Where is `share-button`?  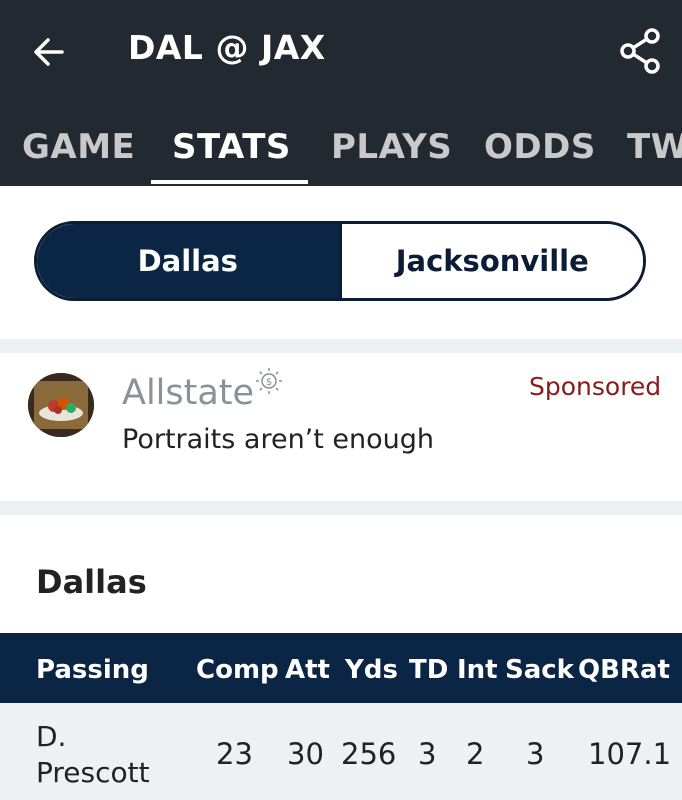
share-button is located at coordinates (641, 51).